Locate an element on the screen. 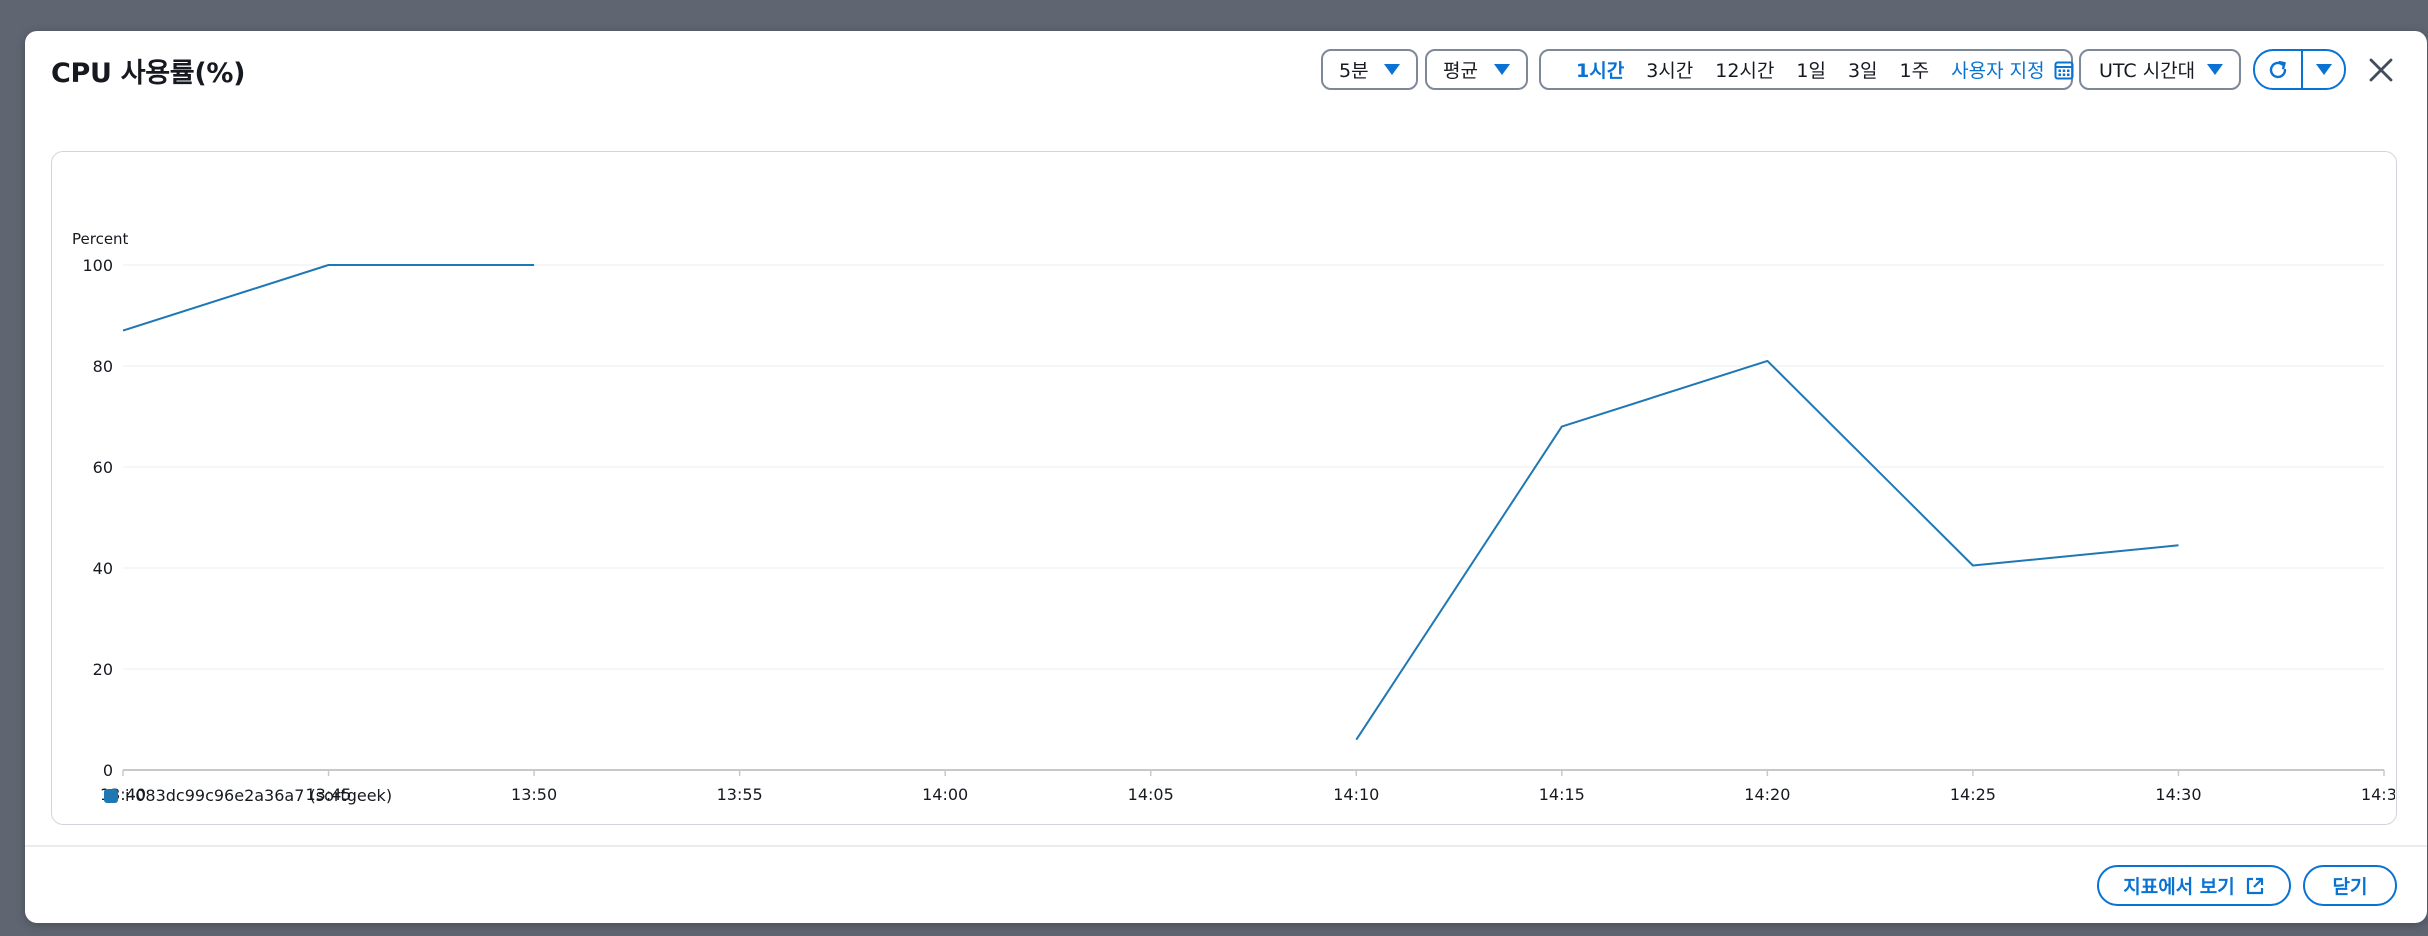 This screenshot has width=2428, height=936. view-in-metrics-label: 지표에서 보기 is located at coordinates (2179, 887).